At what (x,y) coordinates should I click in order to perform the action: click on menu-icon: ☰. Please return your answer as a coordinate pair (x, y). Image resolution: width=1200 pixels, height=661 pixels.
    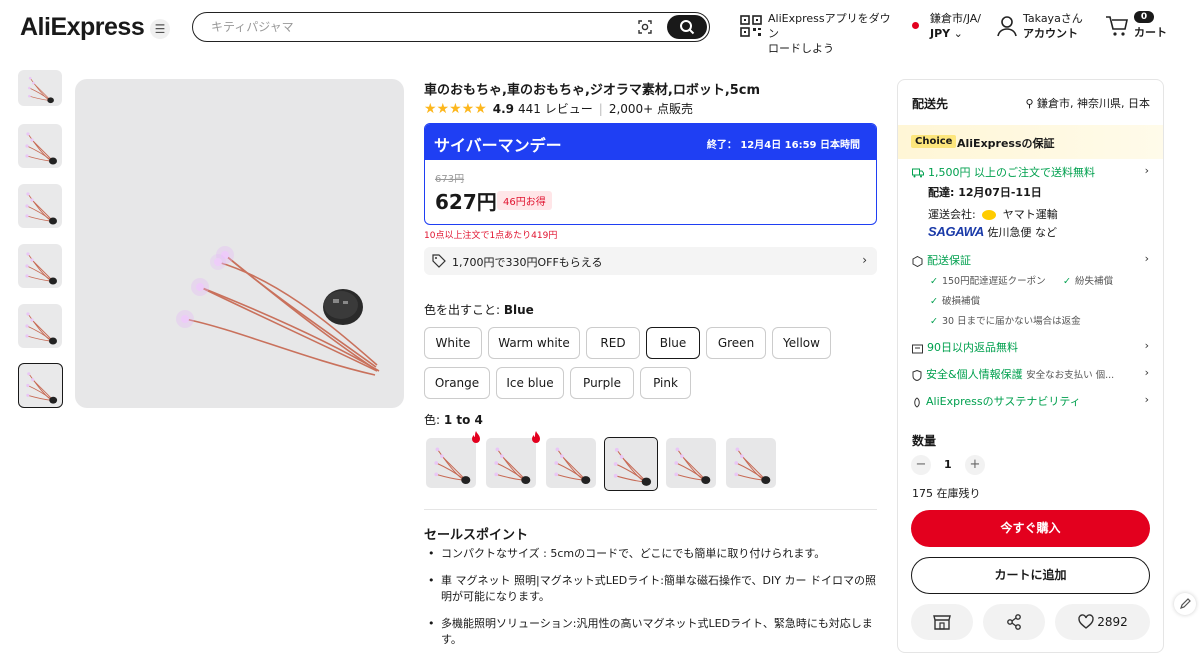
    Looking at the image, I should click on (160, 29).